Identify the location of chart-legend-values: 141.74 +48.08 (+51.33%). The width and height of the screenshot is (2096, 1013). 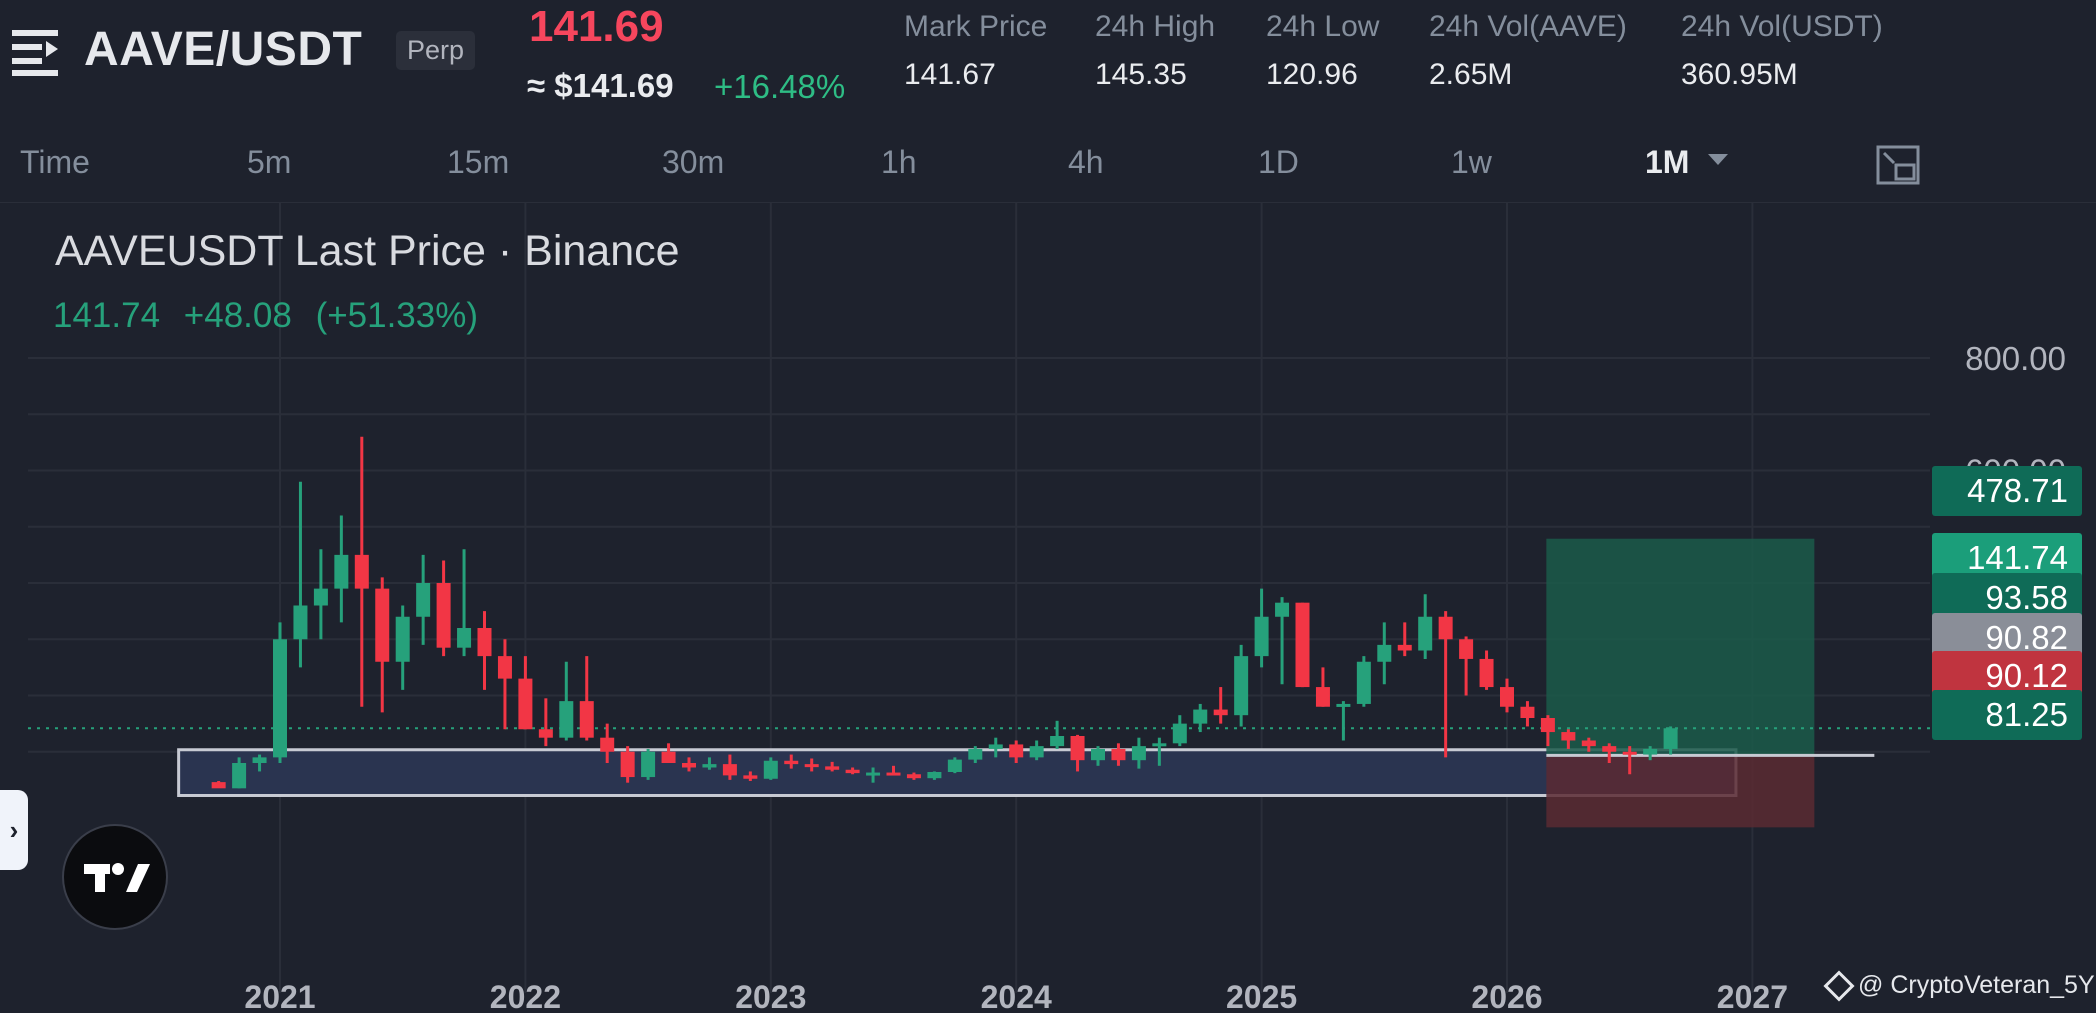
(272, 316).